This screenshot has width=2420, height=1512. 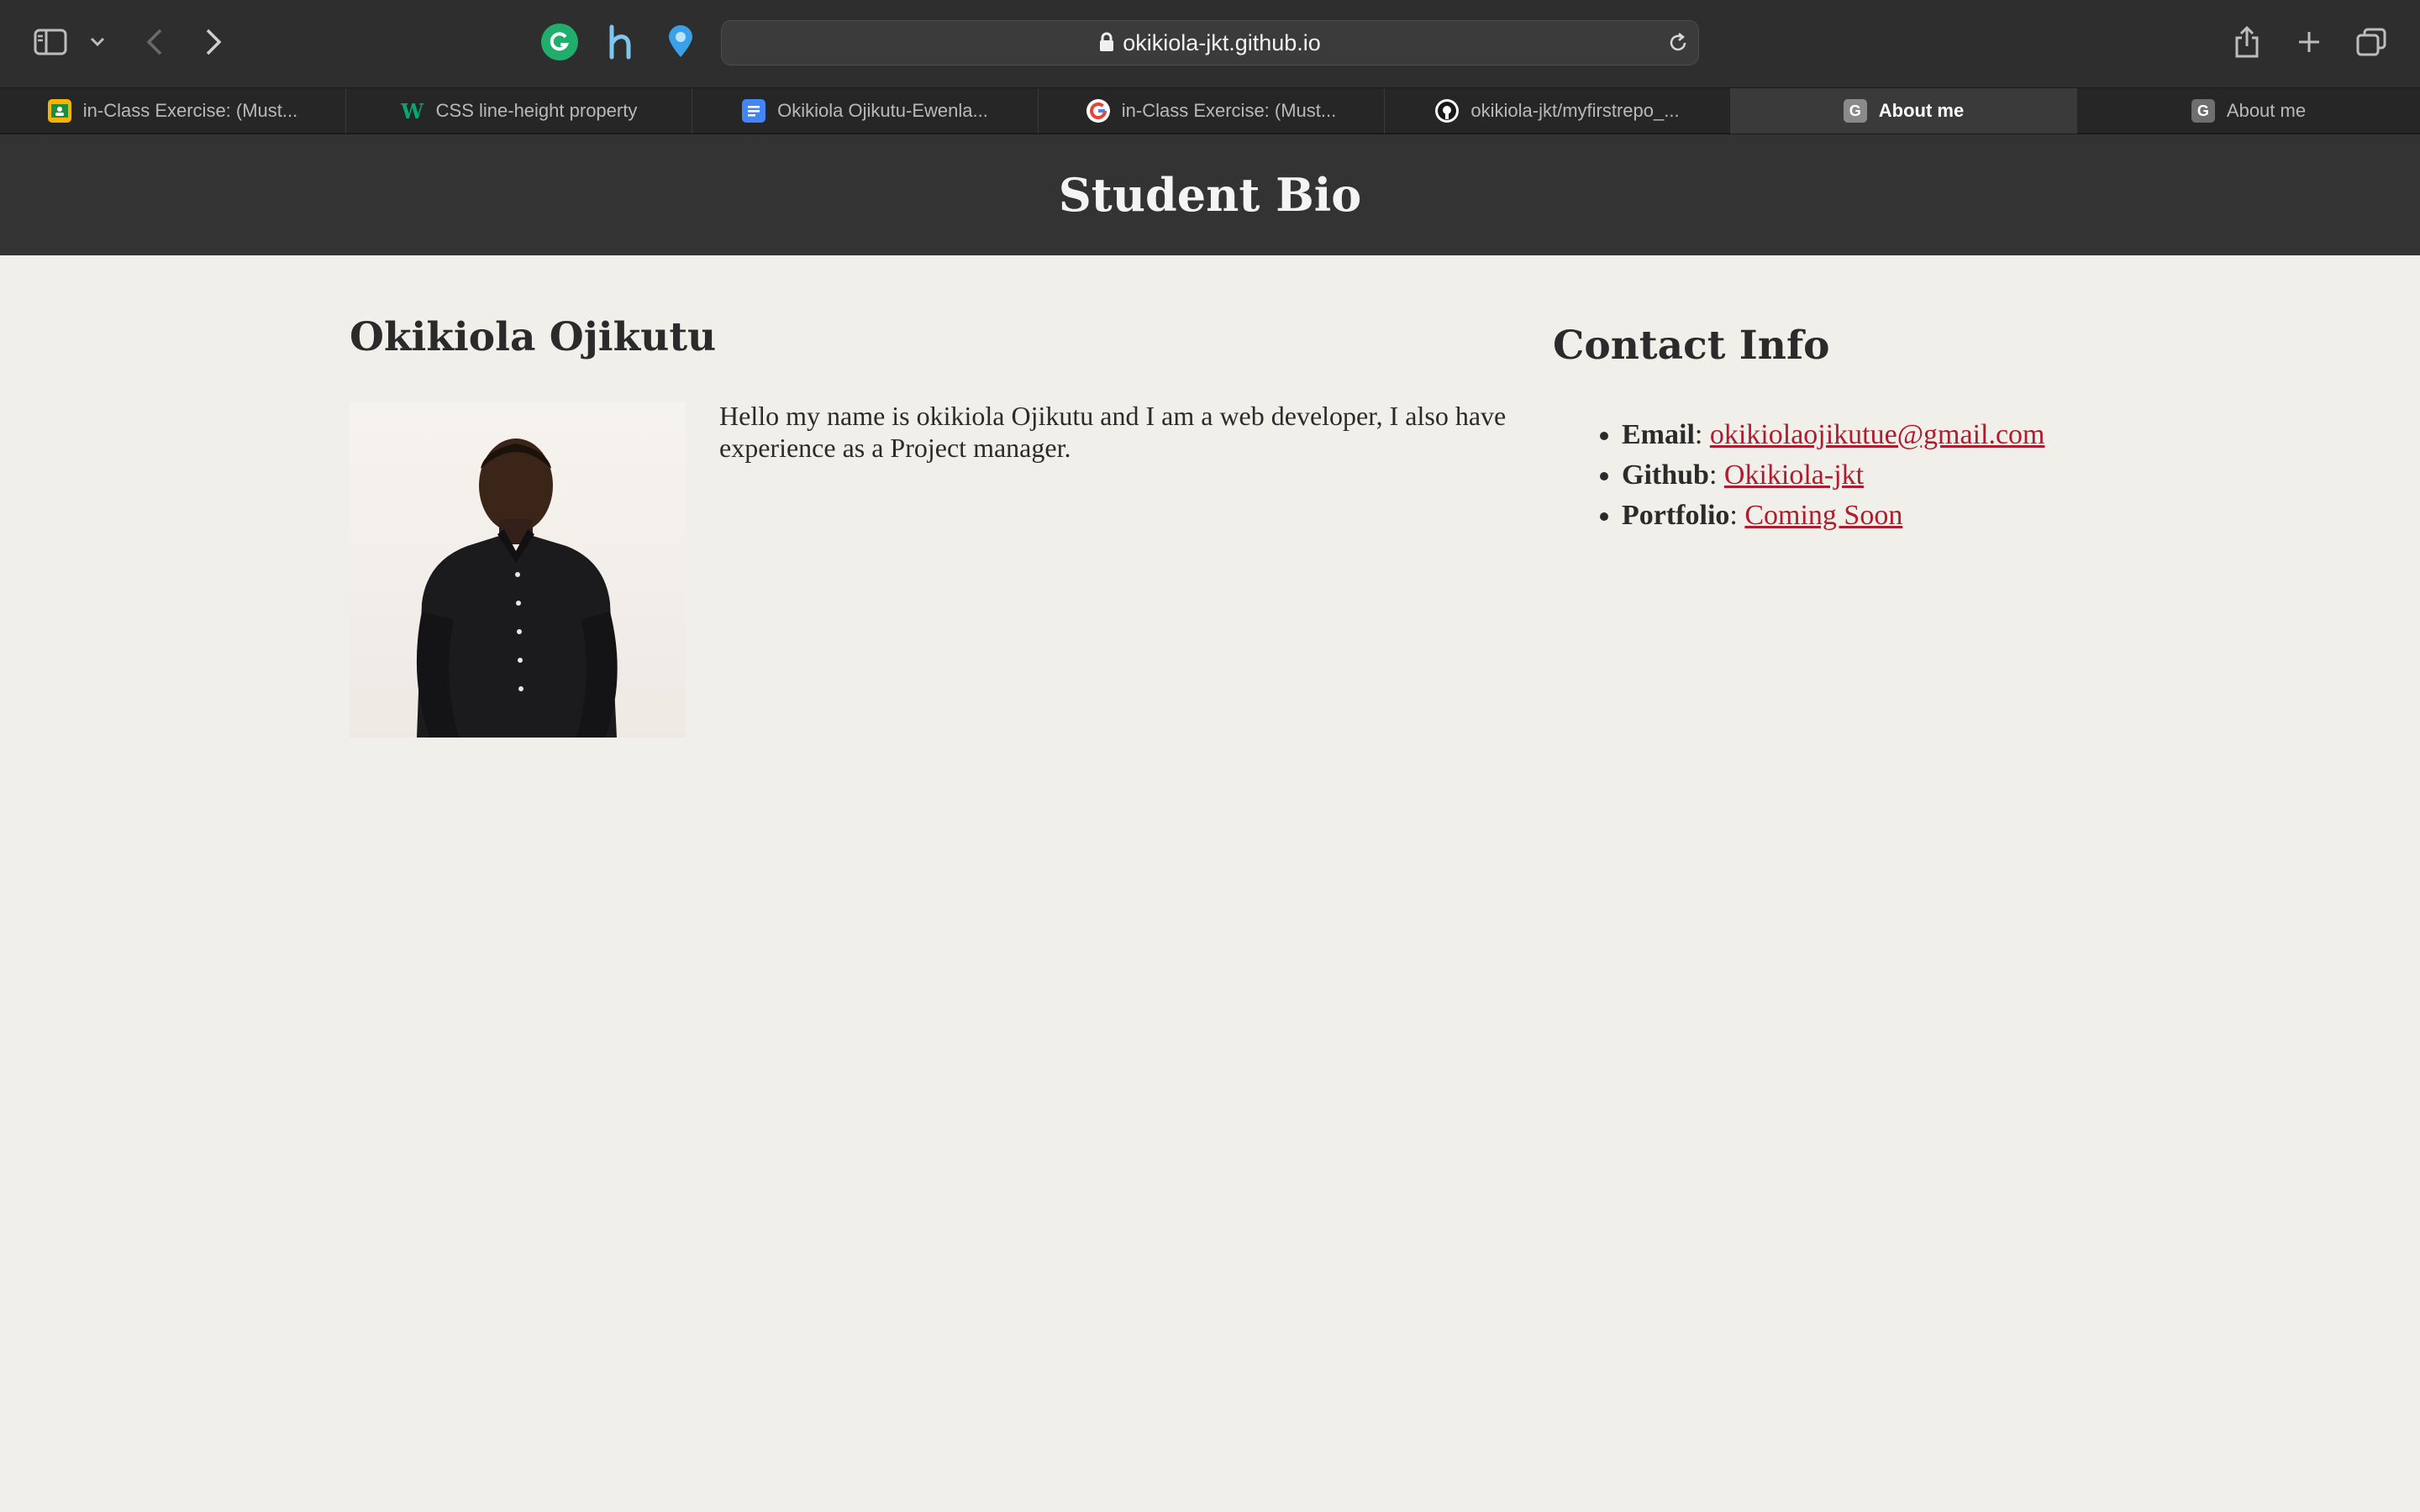 I want to click on chevron-down-icon, so click(x=97, y=42).